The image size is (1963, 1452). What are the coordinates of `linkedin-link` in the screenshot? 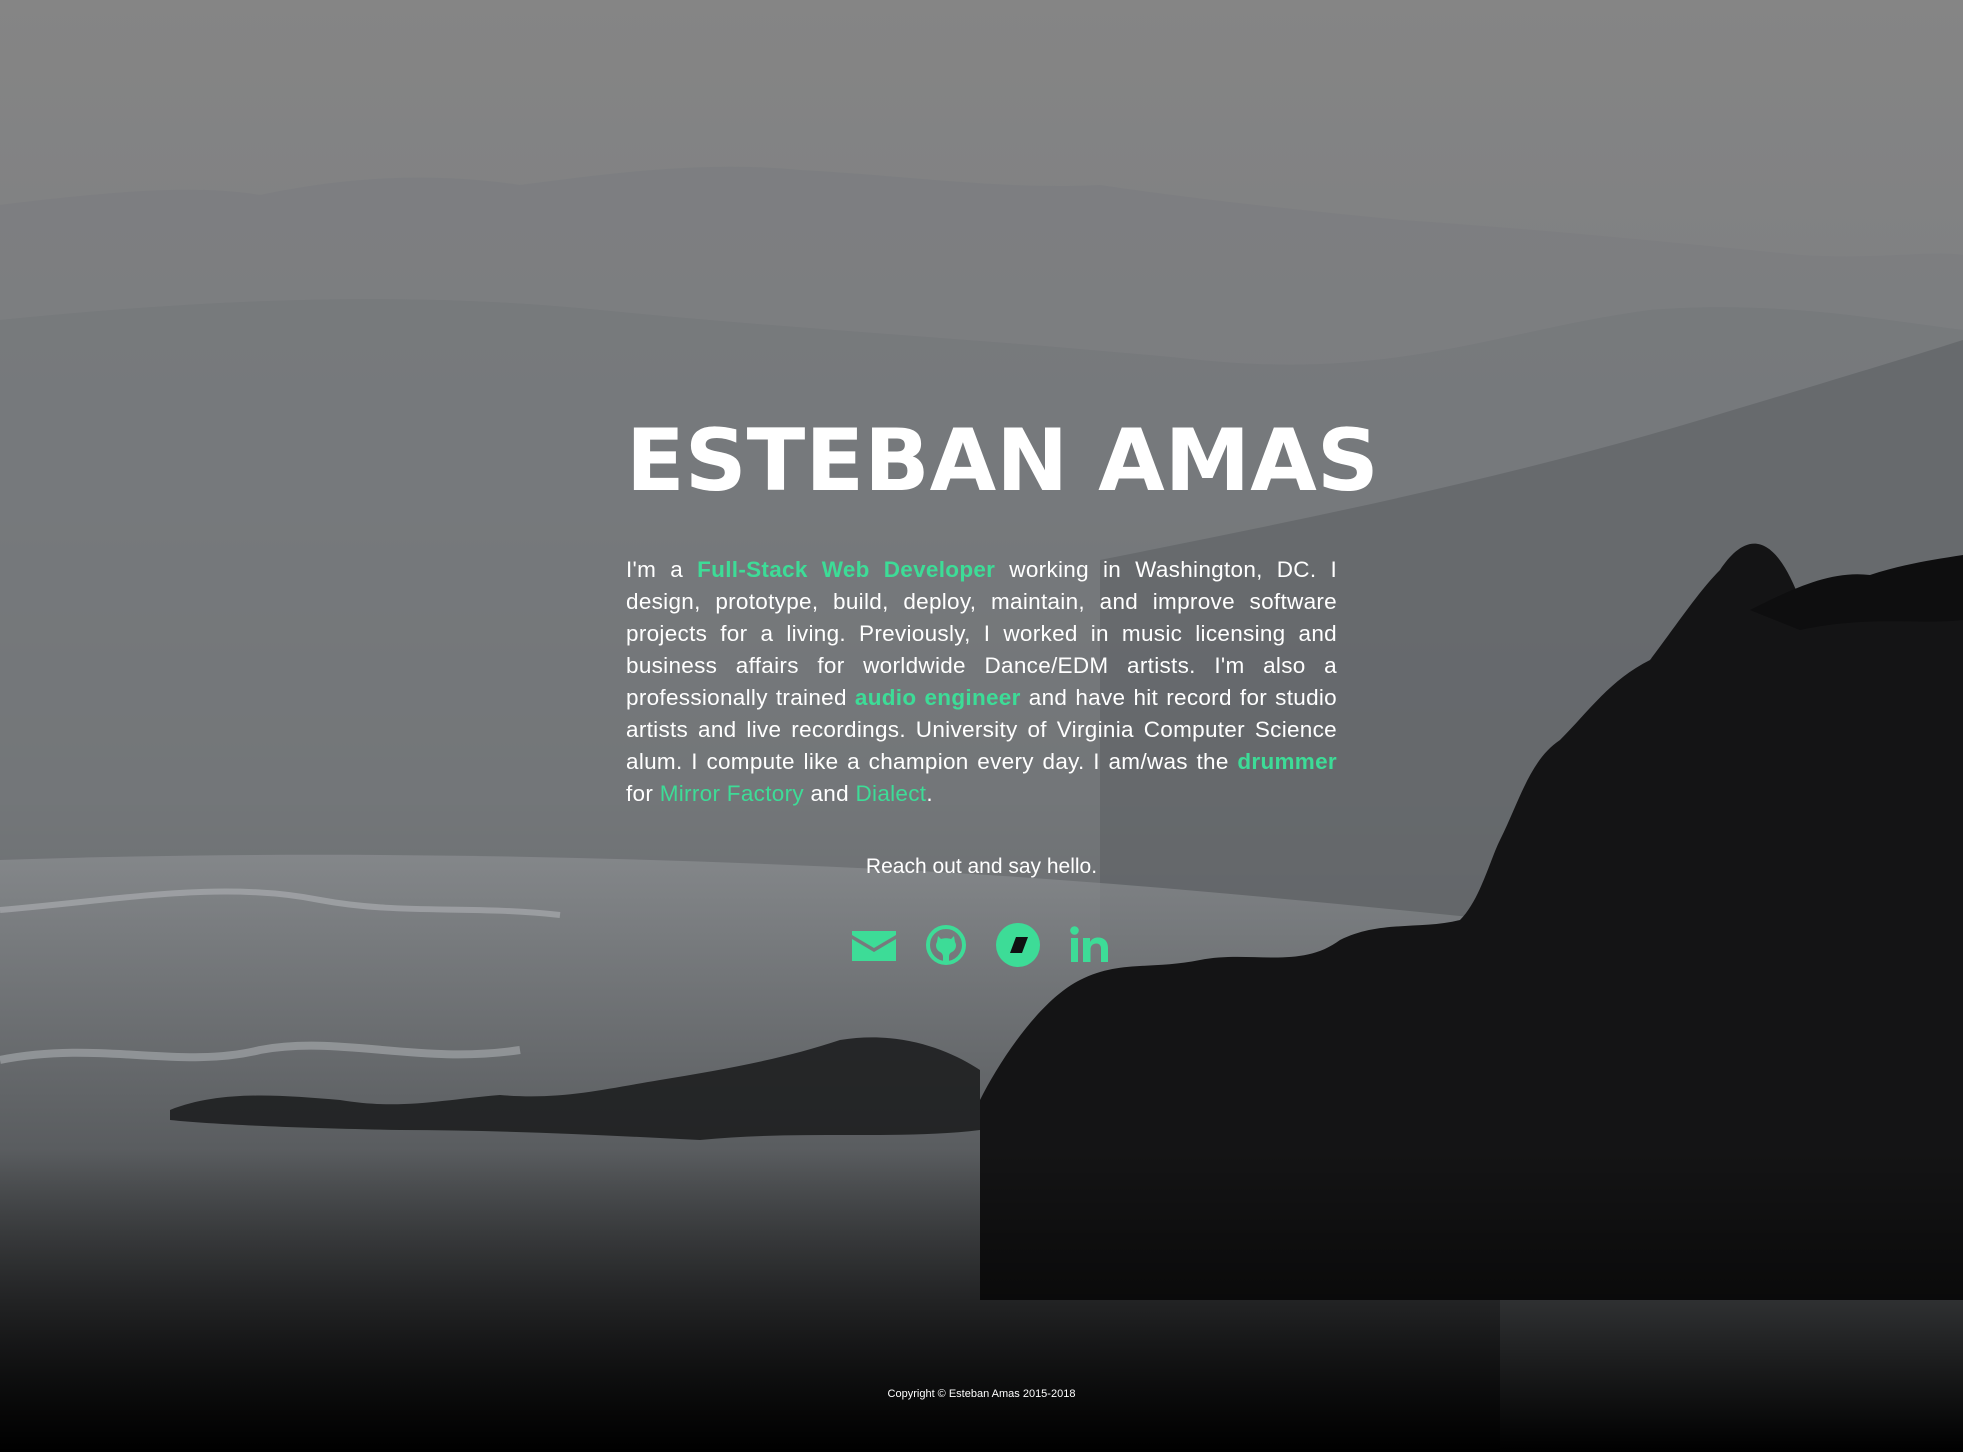 It's located at (1090, 945).